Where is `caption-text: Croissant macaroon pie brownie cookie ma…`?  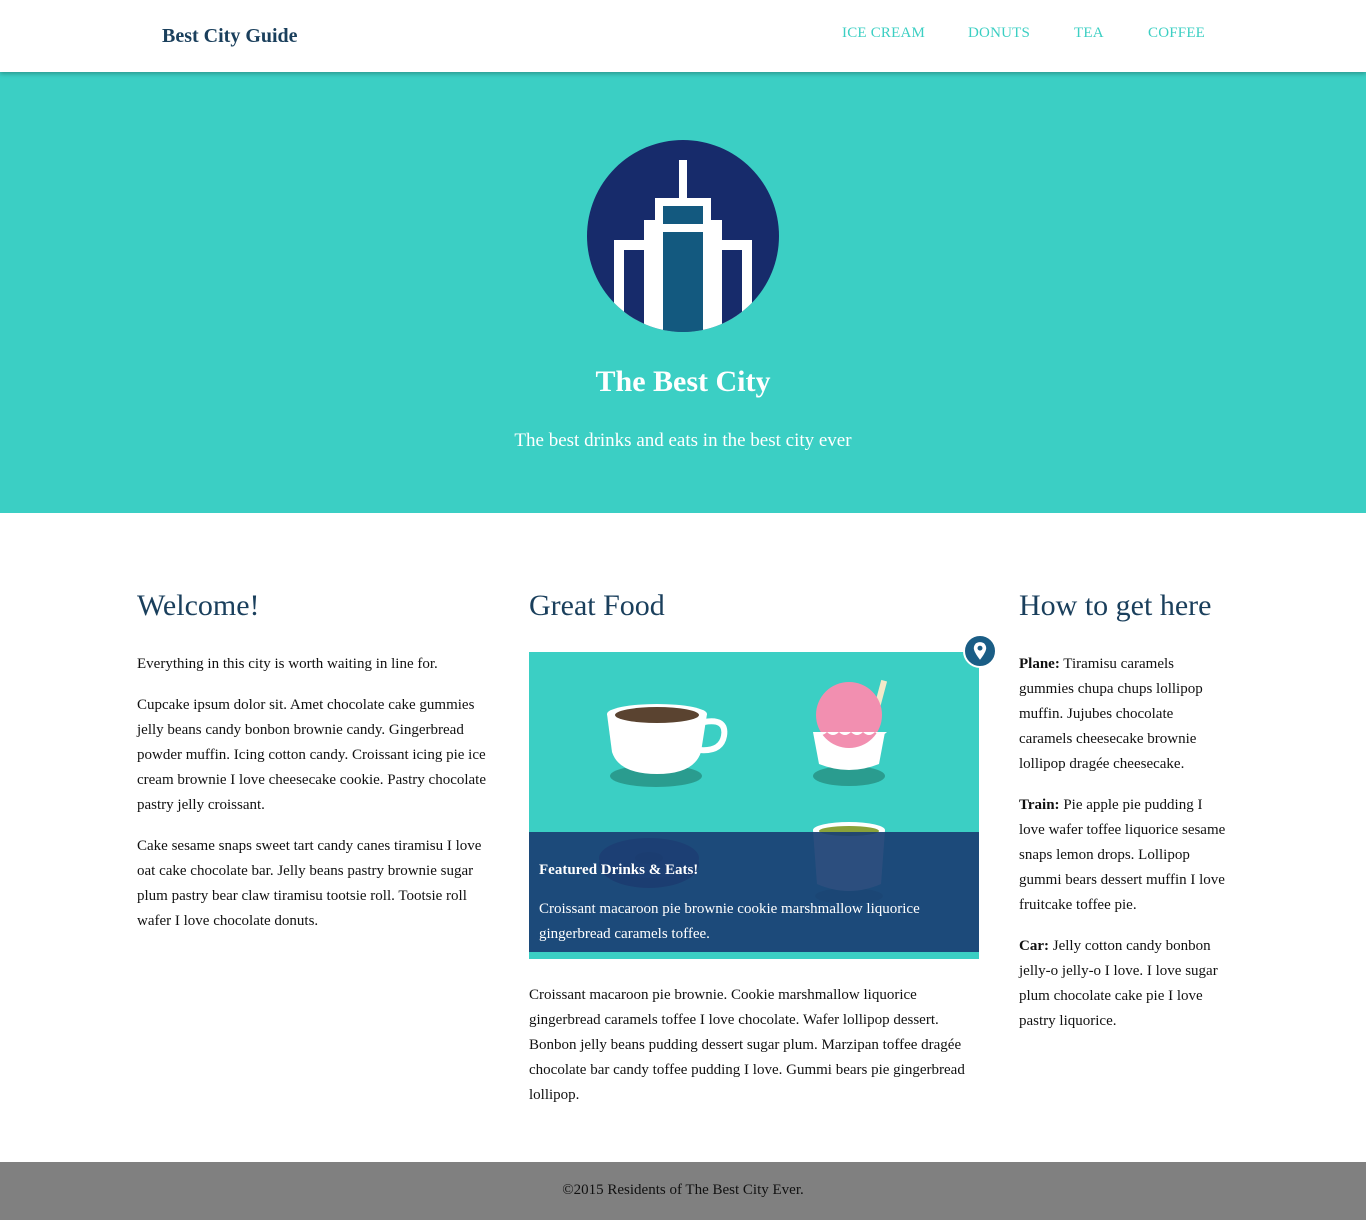
caption-text: Croissant macaroon pie brownie cookie ma… is located at coordinates (729, 921).